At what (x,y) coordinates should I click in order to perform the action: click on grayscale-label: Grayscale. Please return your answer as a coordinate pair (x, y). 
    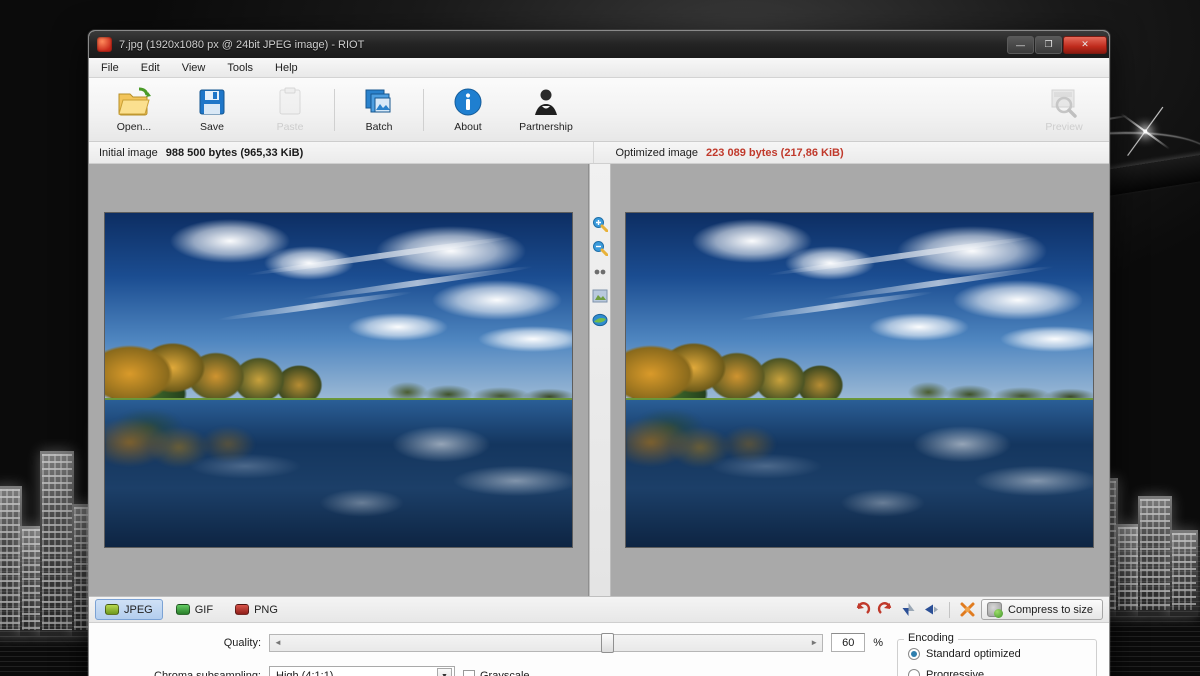
    Looking at the image, I should click on (505, 673).